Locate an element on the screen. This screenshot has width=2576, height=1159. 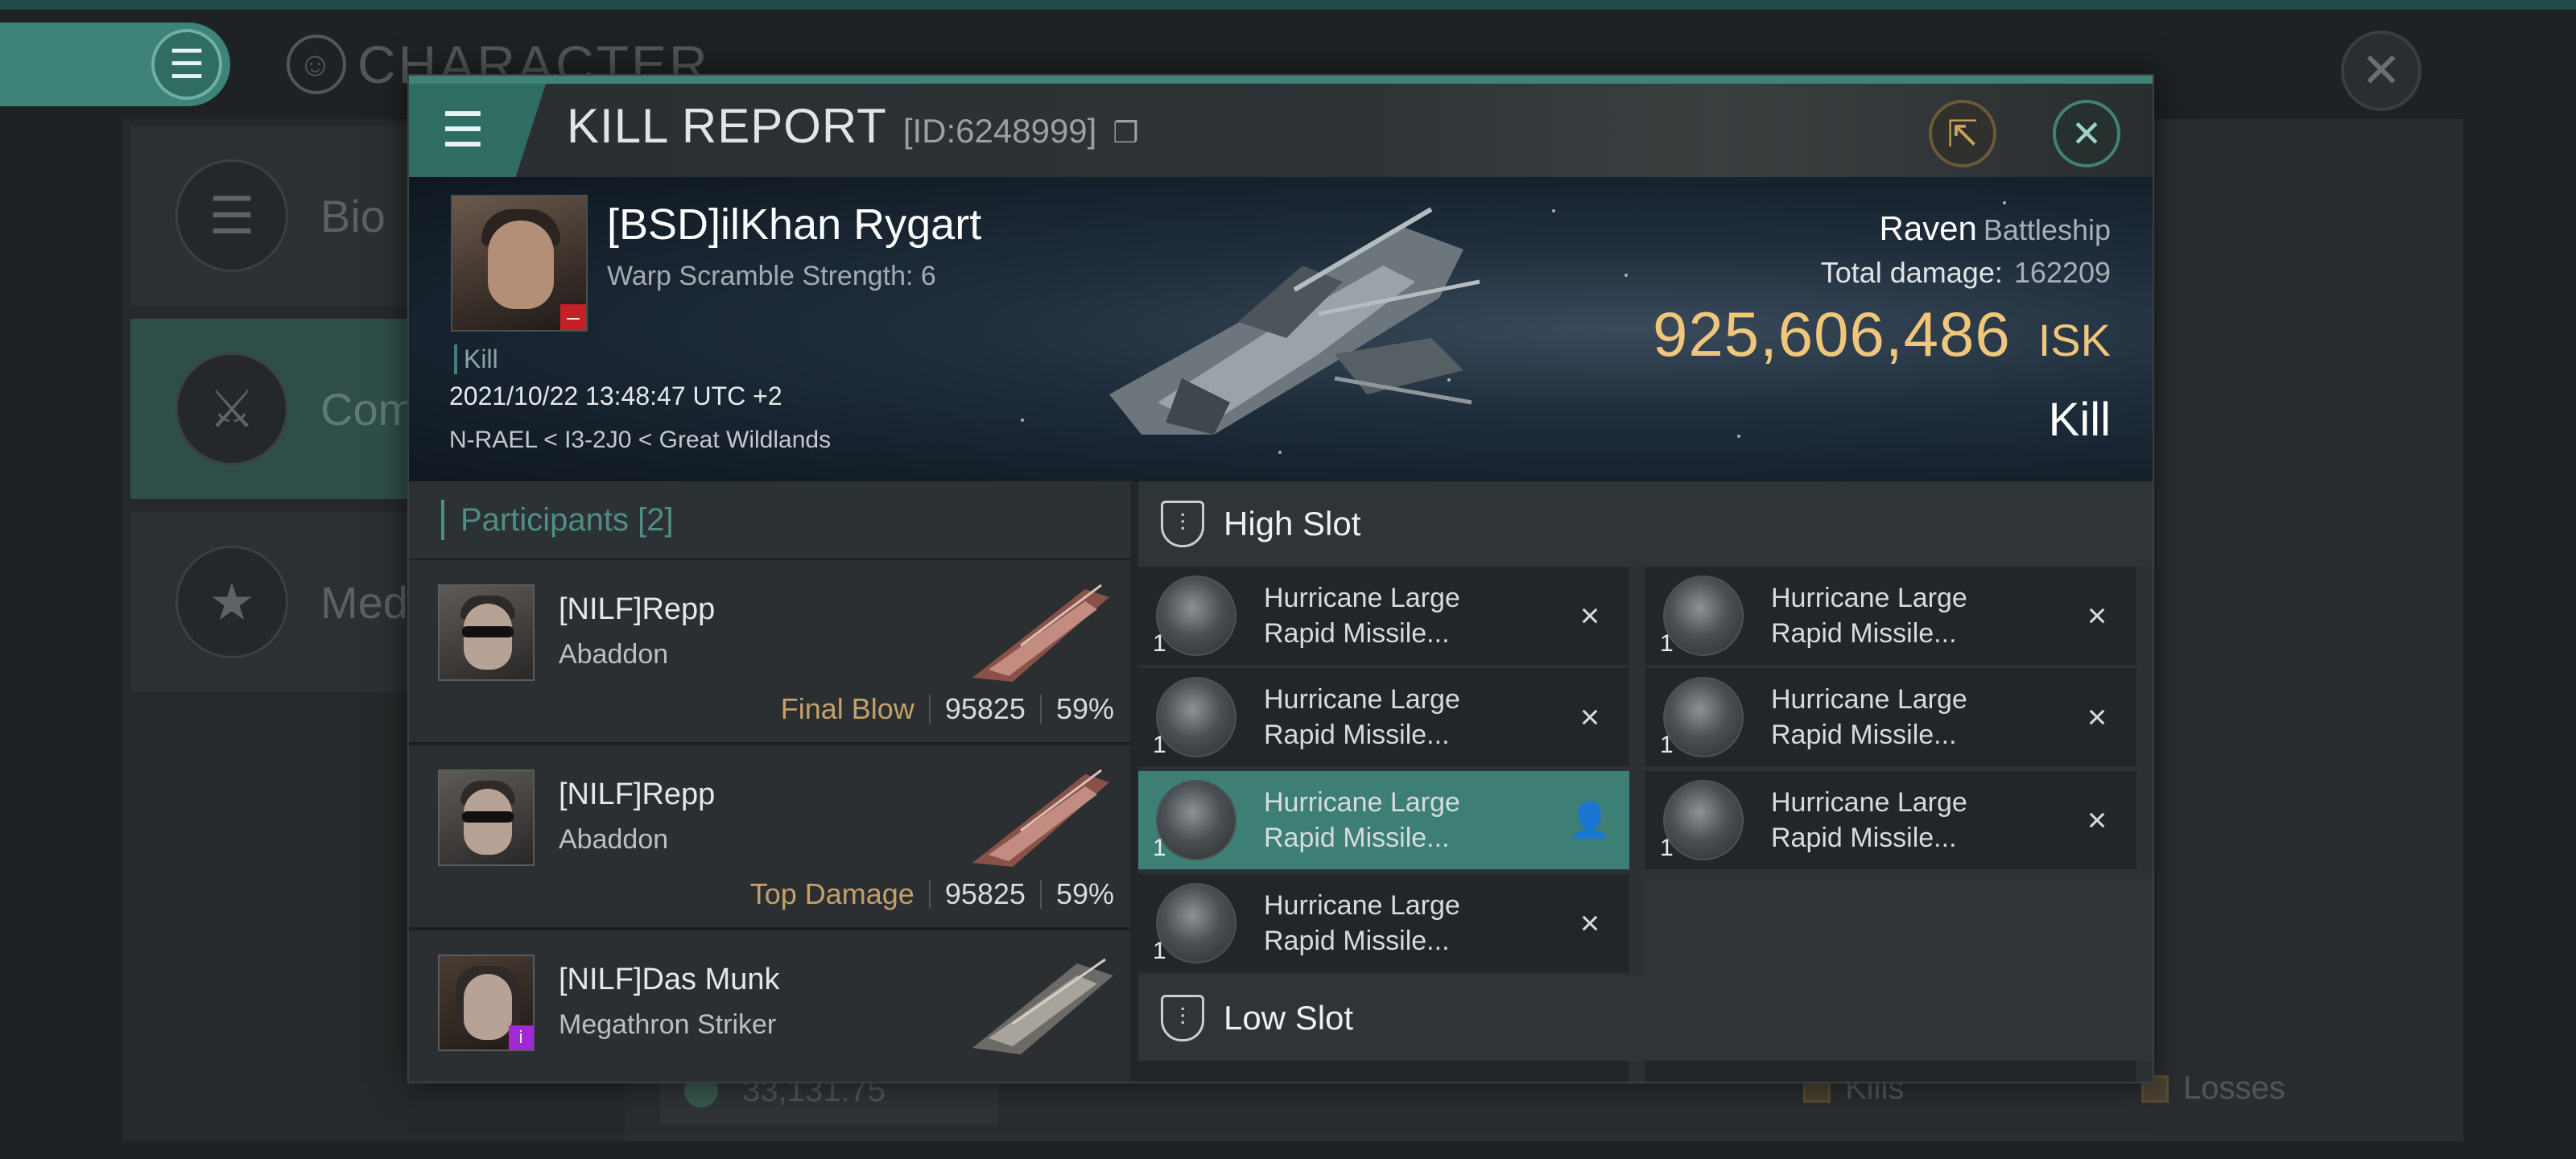
copy-icon: ❐ is located at coordinates (1125, 133).